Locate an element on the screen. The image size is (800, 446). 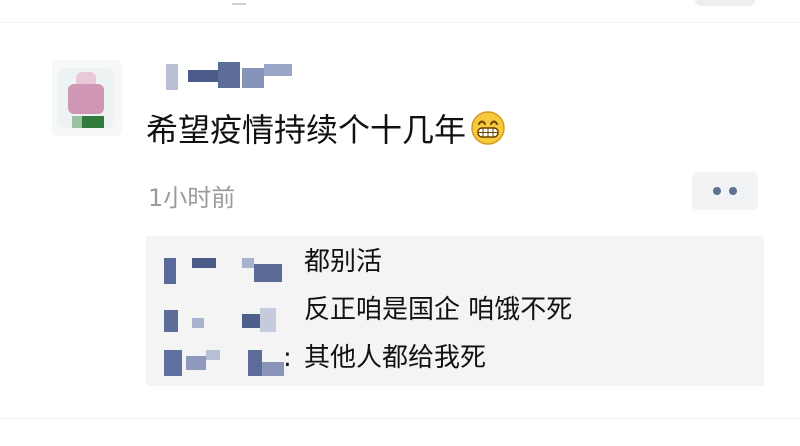
comment-row: 都别活 is located at coordinates (455, 262).